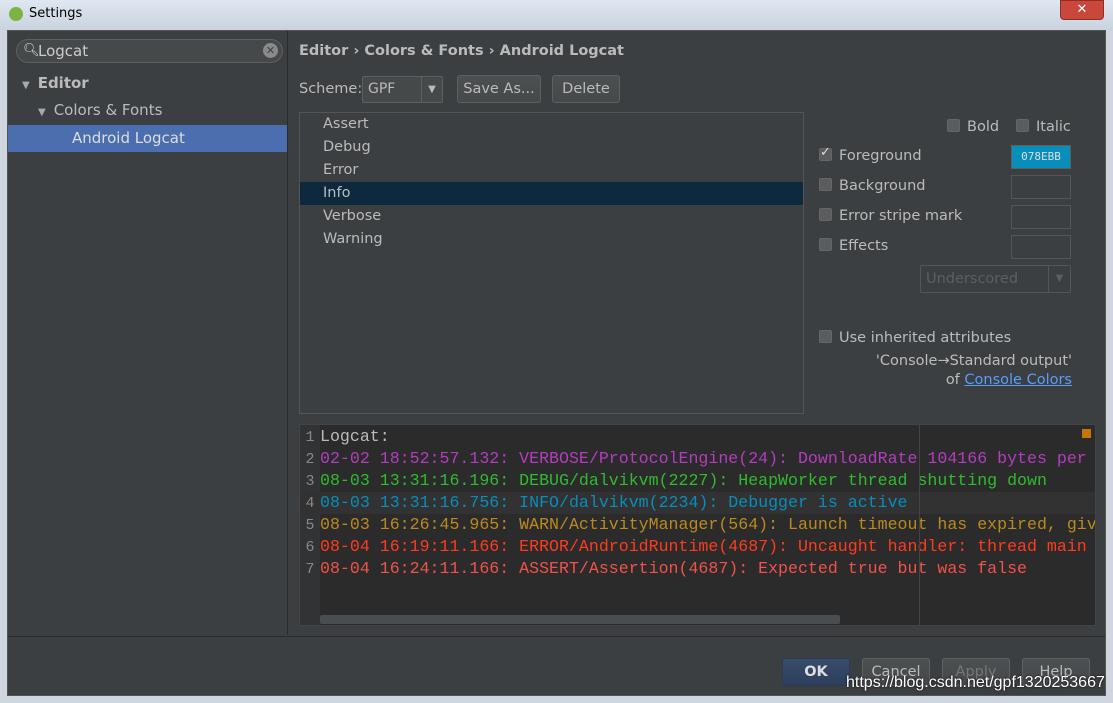 This screenshot has width=1113, height=703. What do you see at coordinates (952, 380) in the screenshot?
I see `of-label: of` at bounding box center [952, 380].